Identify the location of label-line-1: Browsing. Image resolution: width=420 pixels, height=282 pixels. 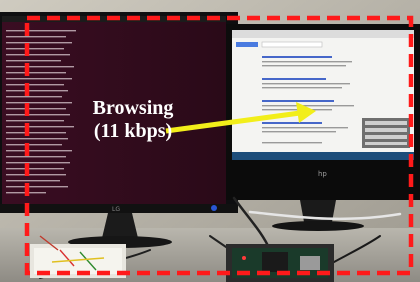
(133, 108).